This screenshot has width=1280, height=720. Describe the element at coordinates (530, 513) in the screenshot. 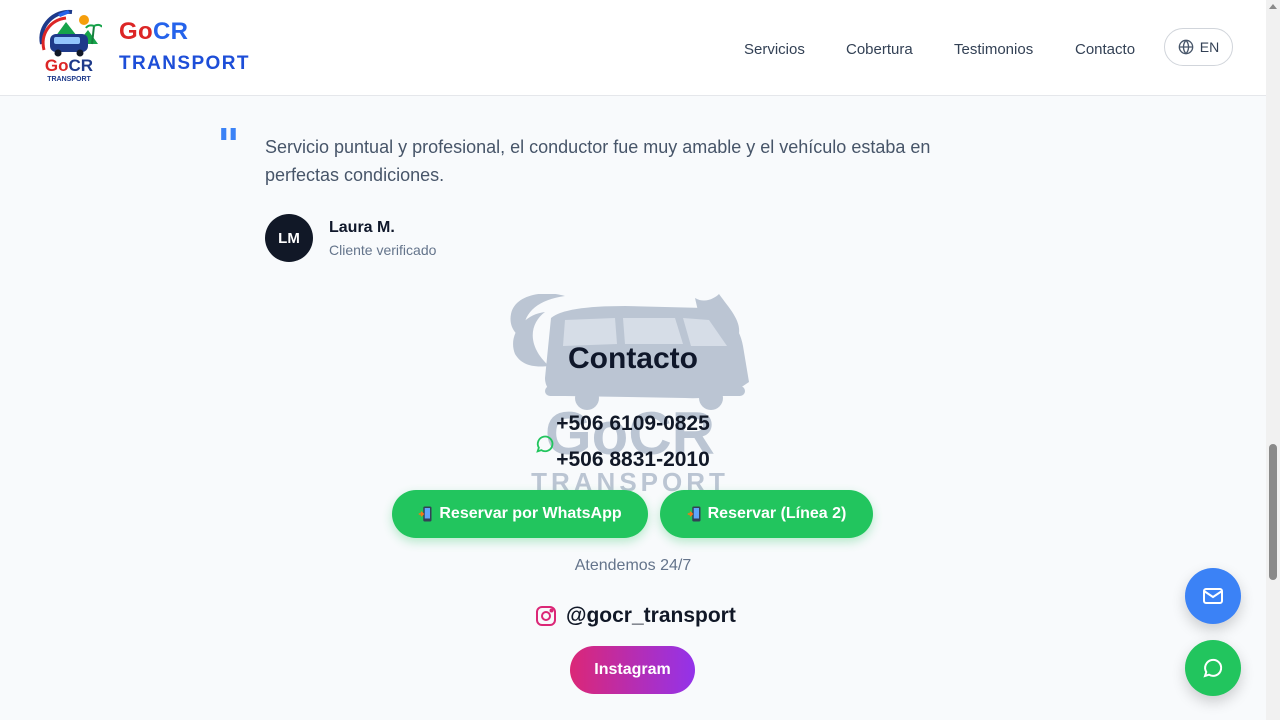

I see `whatsapp-booking-label: Reservar por WhatsApp` at that location.